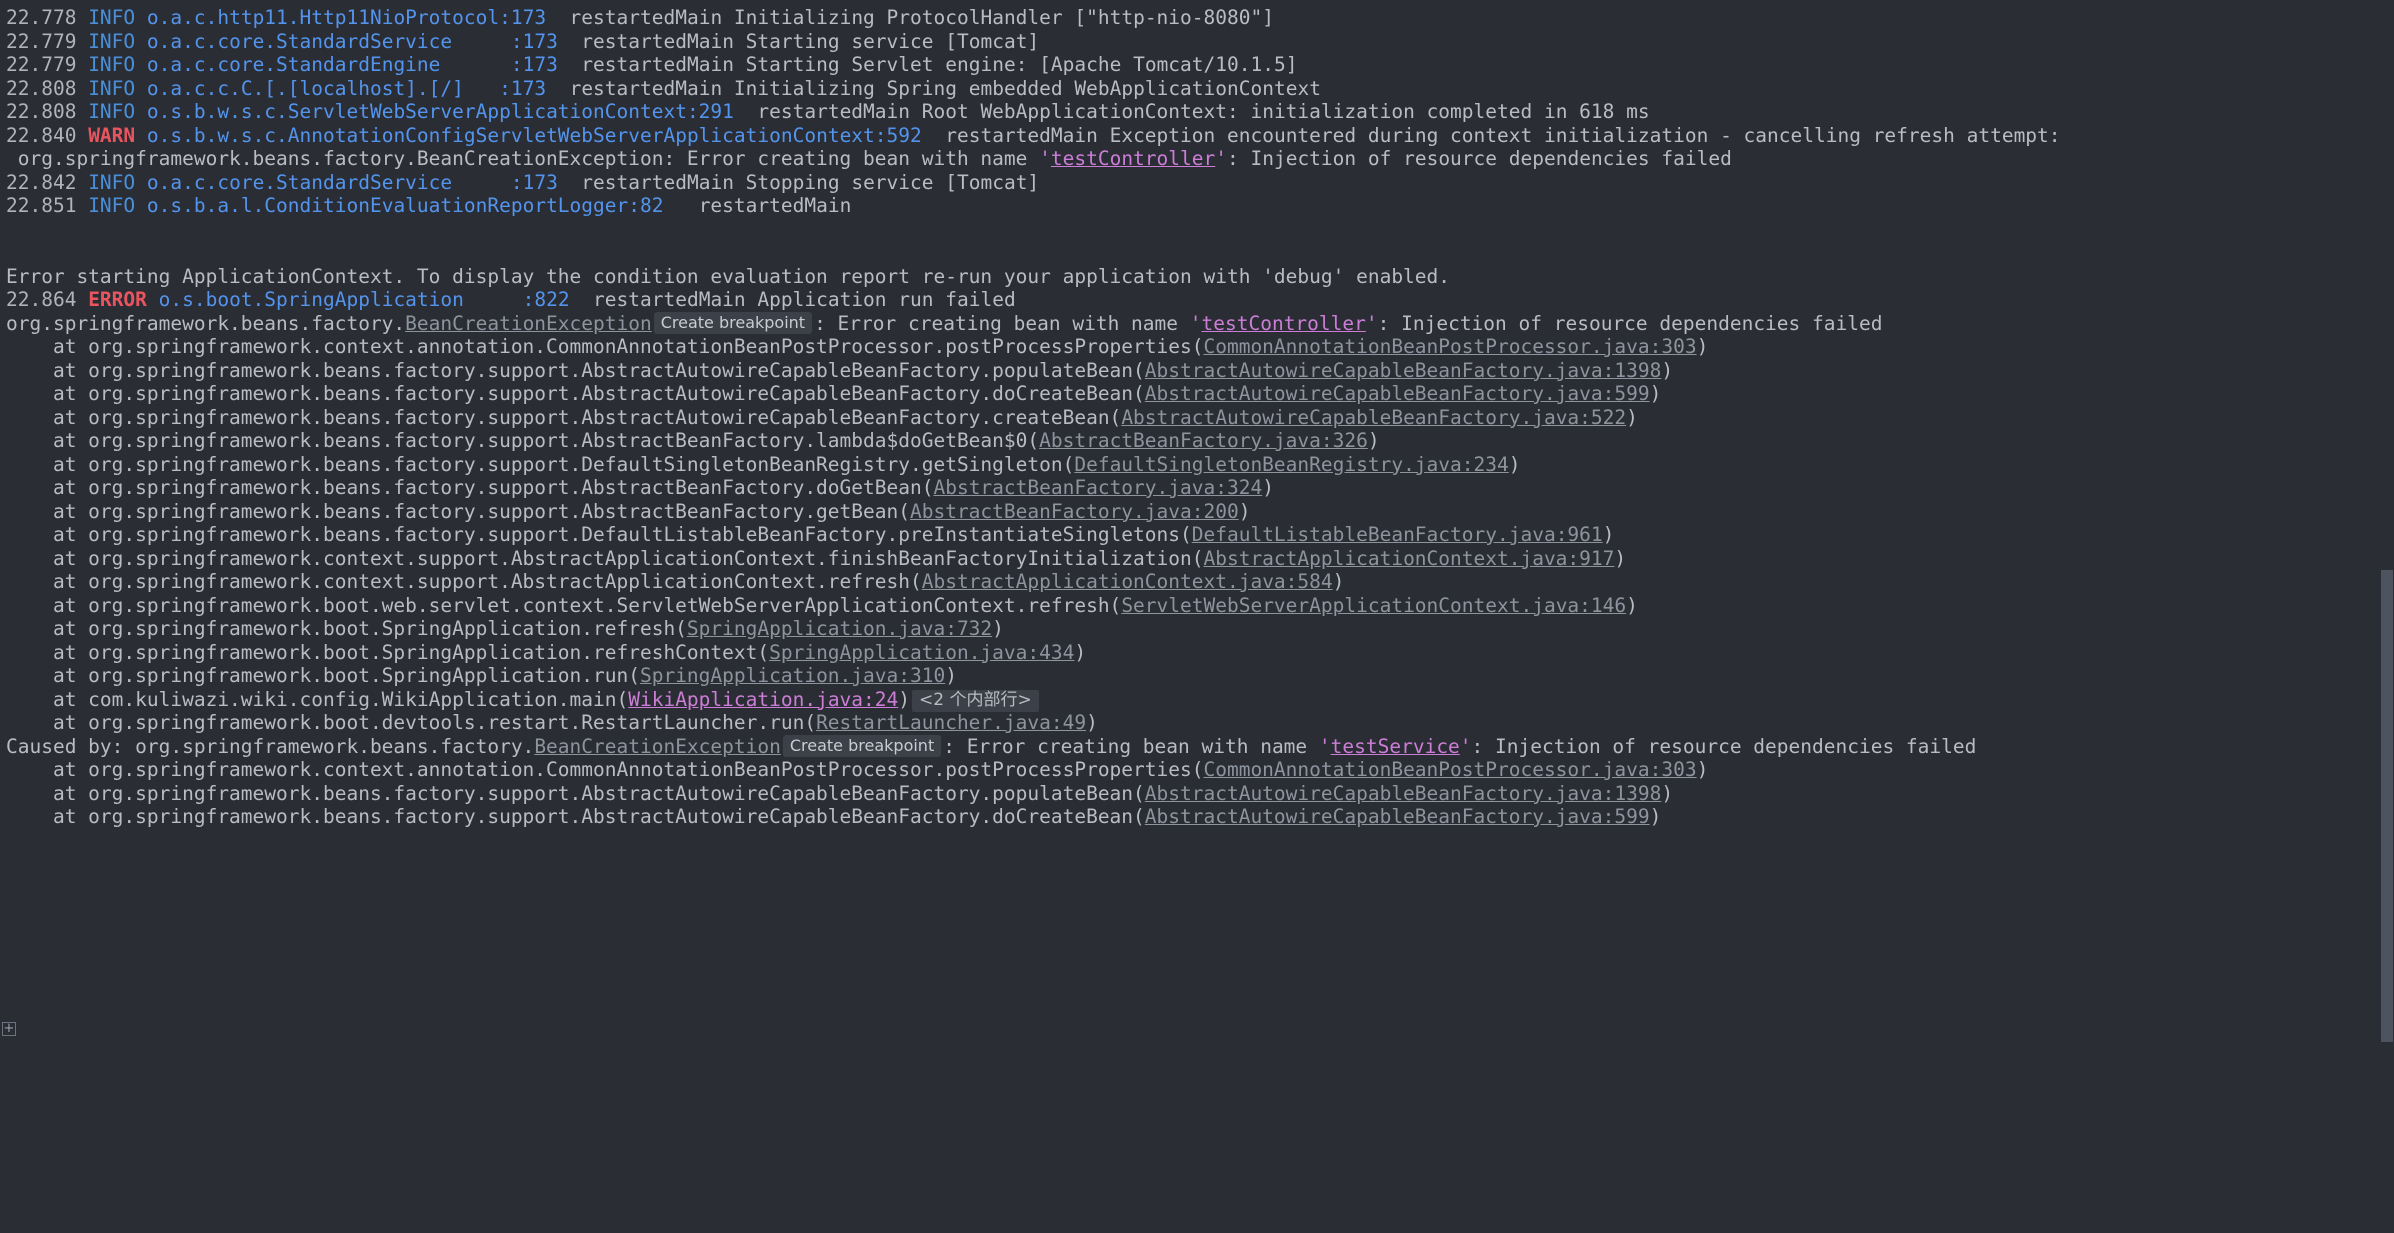  What do you see at coordinates (47, 299) in the screenshot?
I see `log-segment-time: 22.864` at bounding box center [47, 299].